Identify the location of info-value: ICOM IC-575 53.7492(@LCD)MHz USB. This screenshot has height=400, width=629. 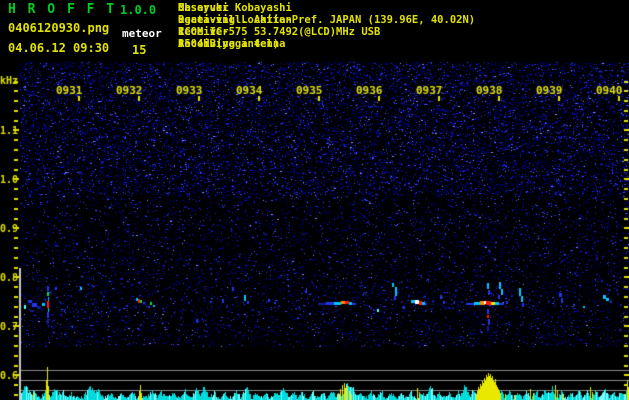
(279, 32).